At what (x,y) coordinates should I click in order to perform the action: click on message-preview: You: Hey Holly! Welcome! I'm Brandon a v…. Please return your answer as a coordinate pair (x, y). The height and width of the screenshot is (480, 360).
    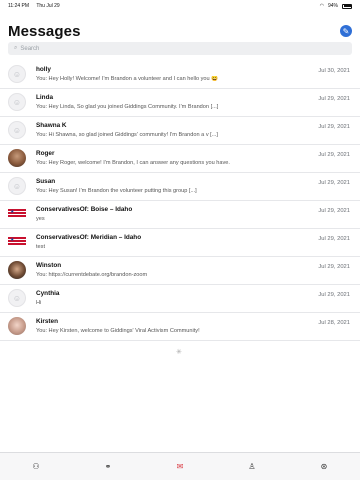
    Looking at the image, I should click on (127, 79).